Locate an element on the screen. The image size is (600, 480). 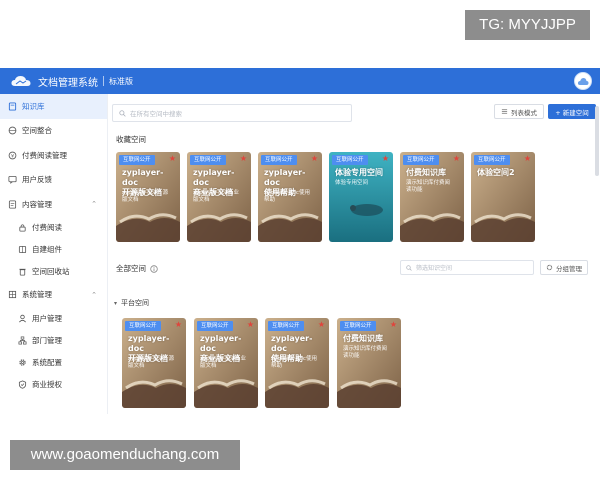
sidebar-item-paid-reading: 付费阅读 is located at coordinates (53, 228).